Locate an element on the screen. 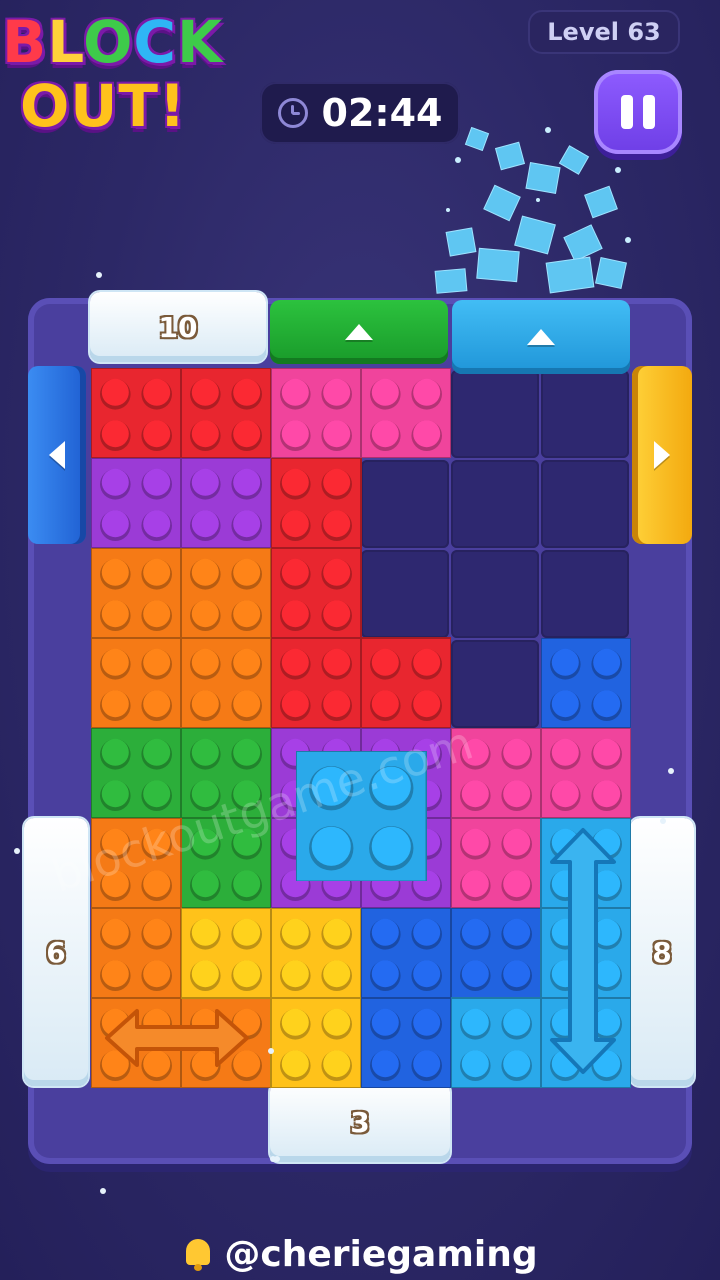 The height and width of the screenshot is (1280, 720). exit-gate-green-top is located at coordinates (359, 332).